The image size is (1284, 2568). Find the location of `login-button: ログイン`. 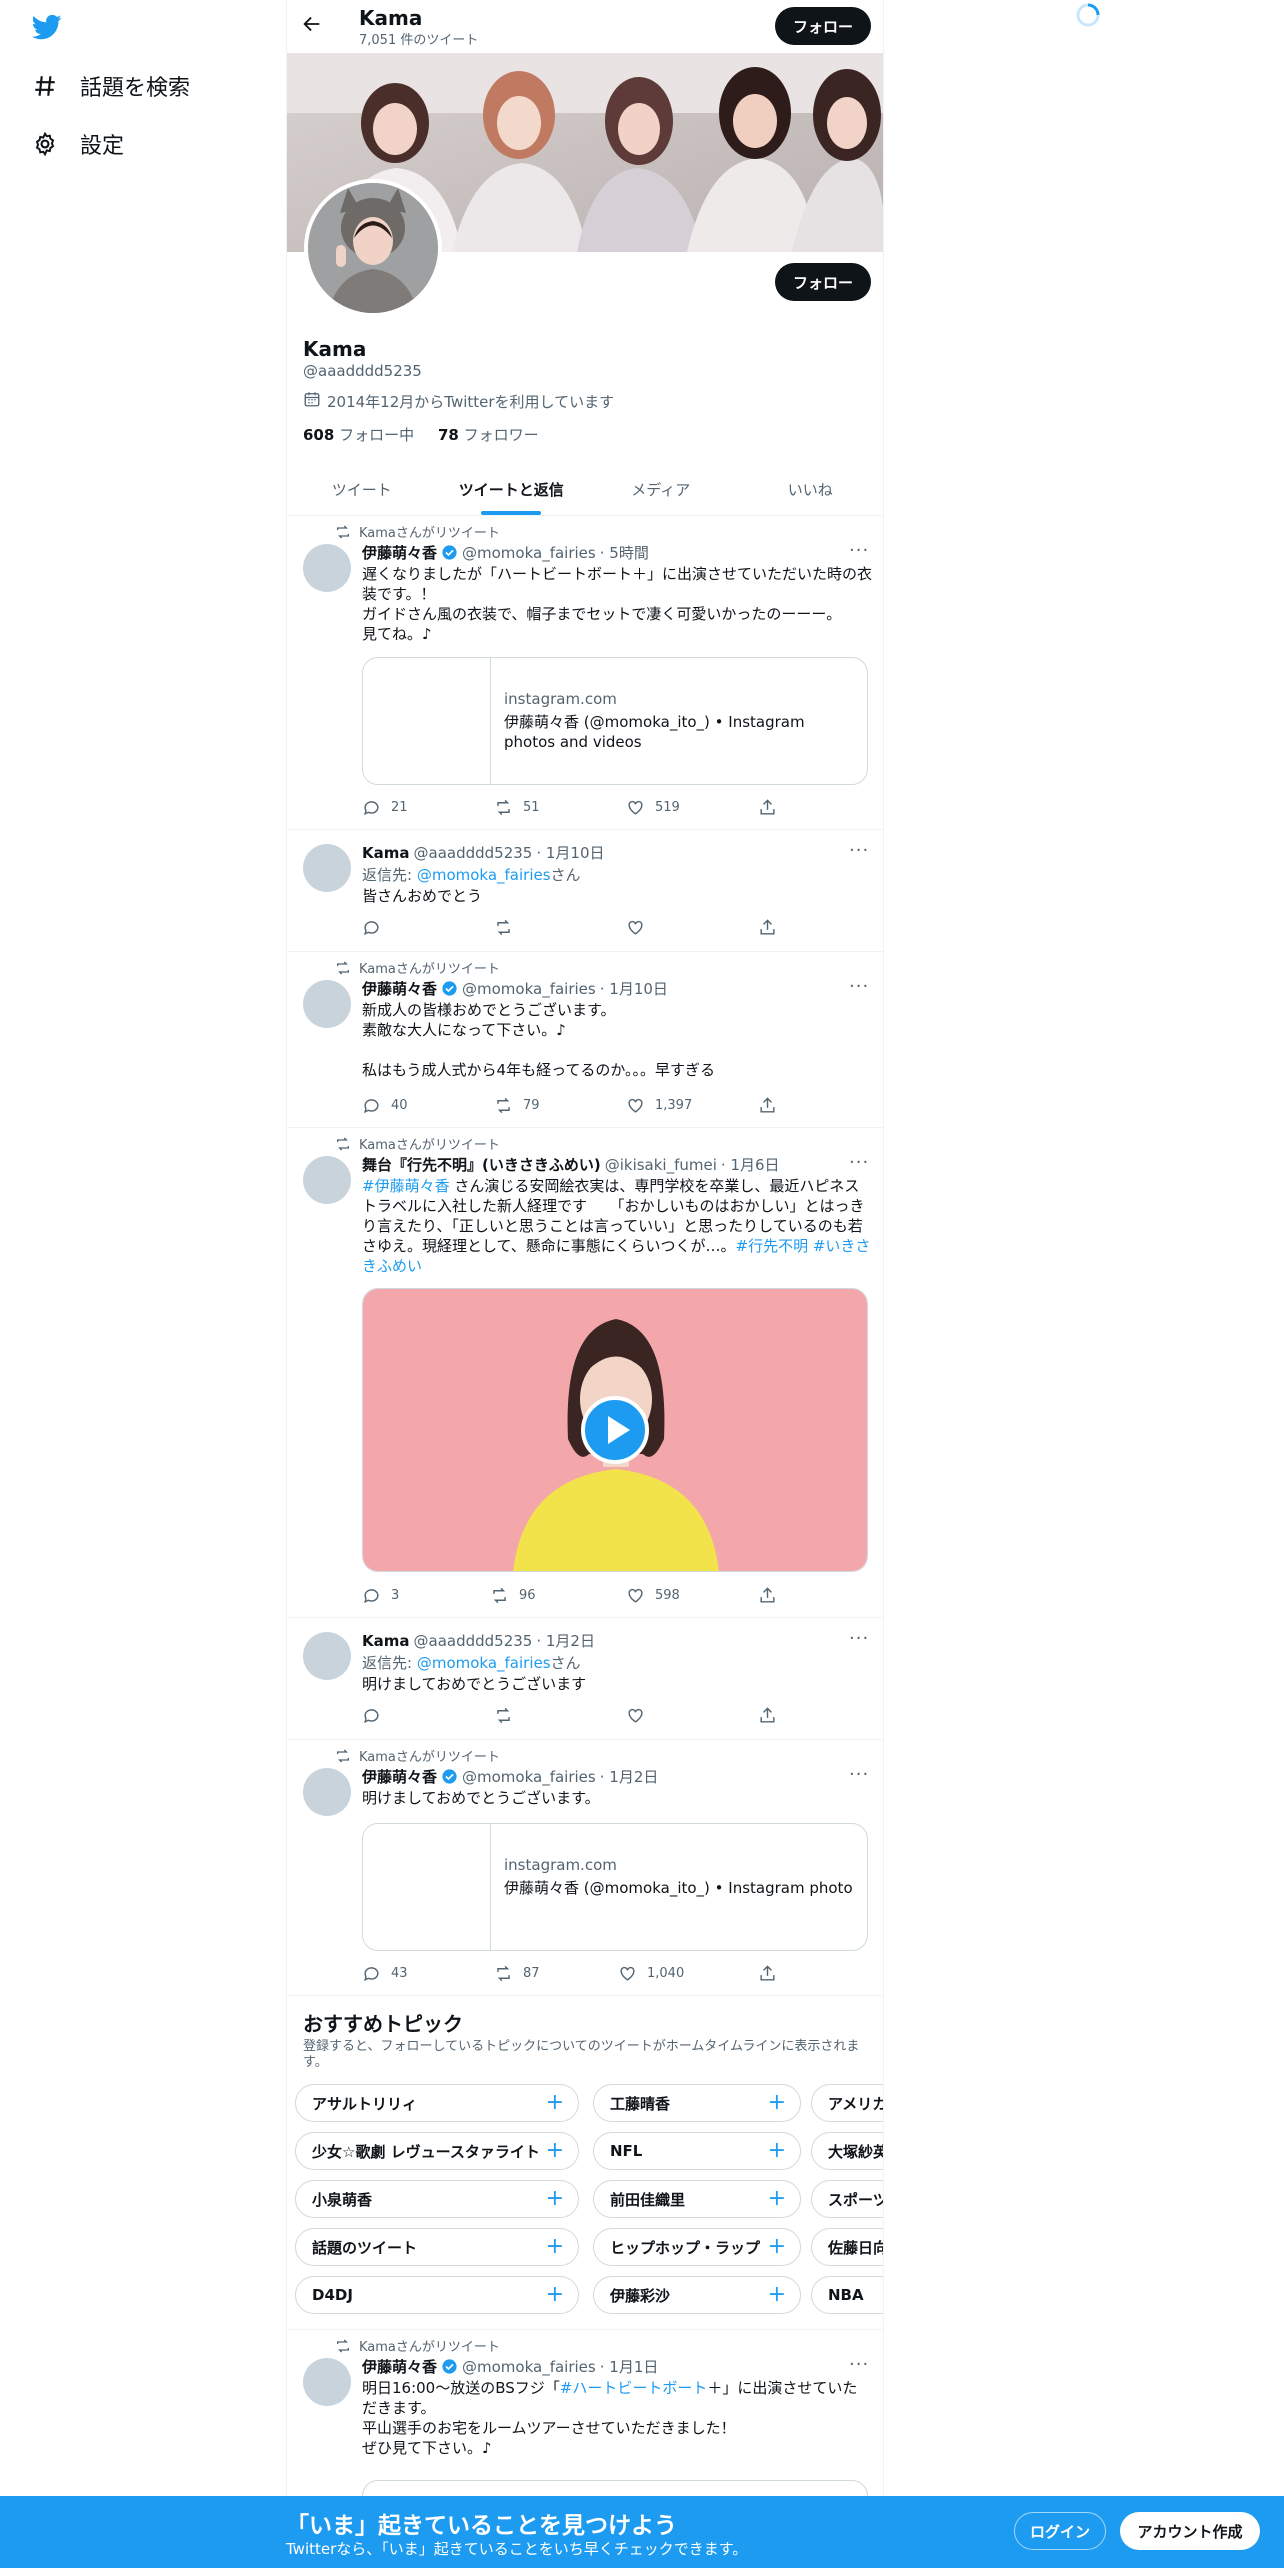

login-button: ログイン is located at coordinates (1060, 2531).